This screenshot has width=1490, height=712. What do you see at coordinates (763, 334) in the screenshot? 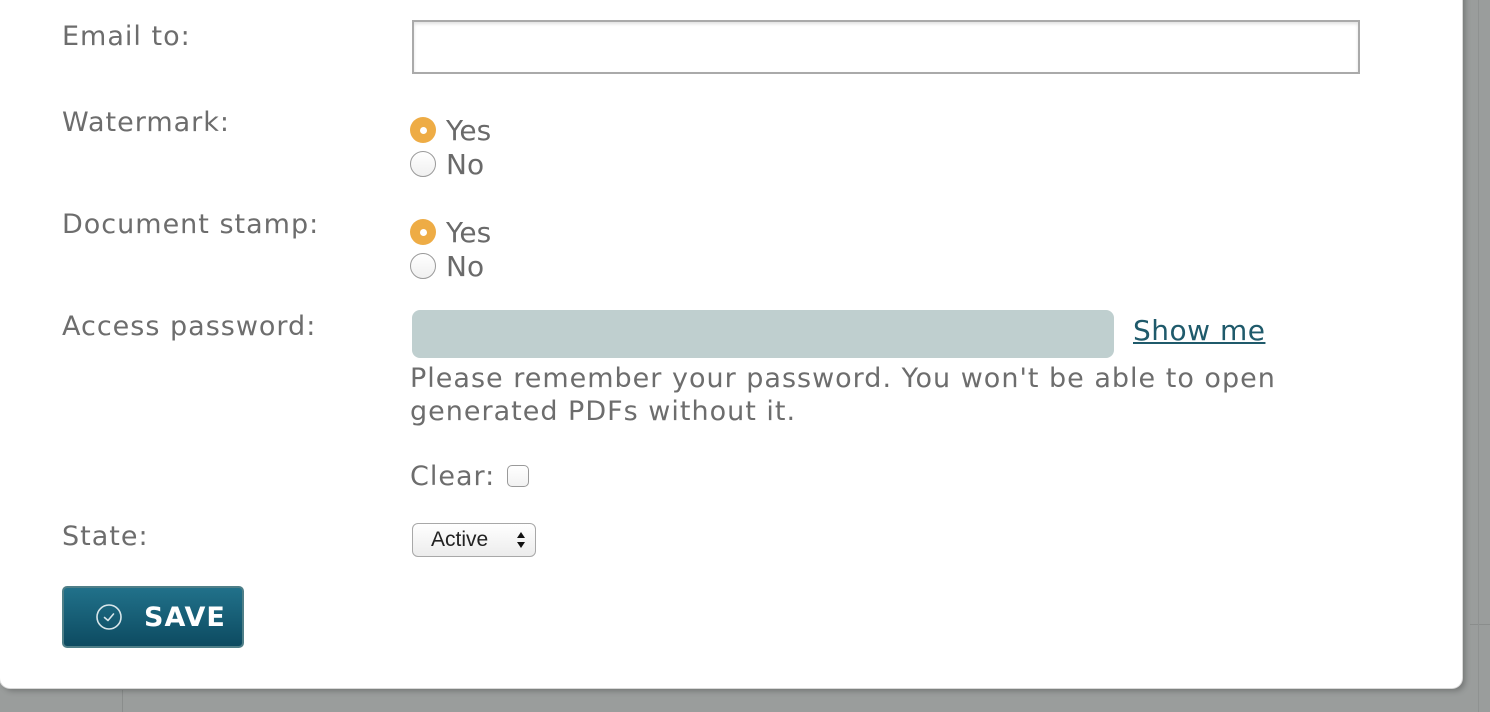
I see `password-field` at bounding box center [763, 334].